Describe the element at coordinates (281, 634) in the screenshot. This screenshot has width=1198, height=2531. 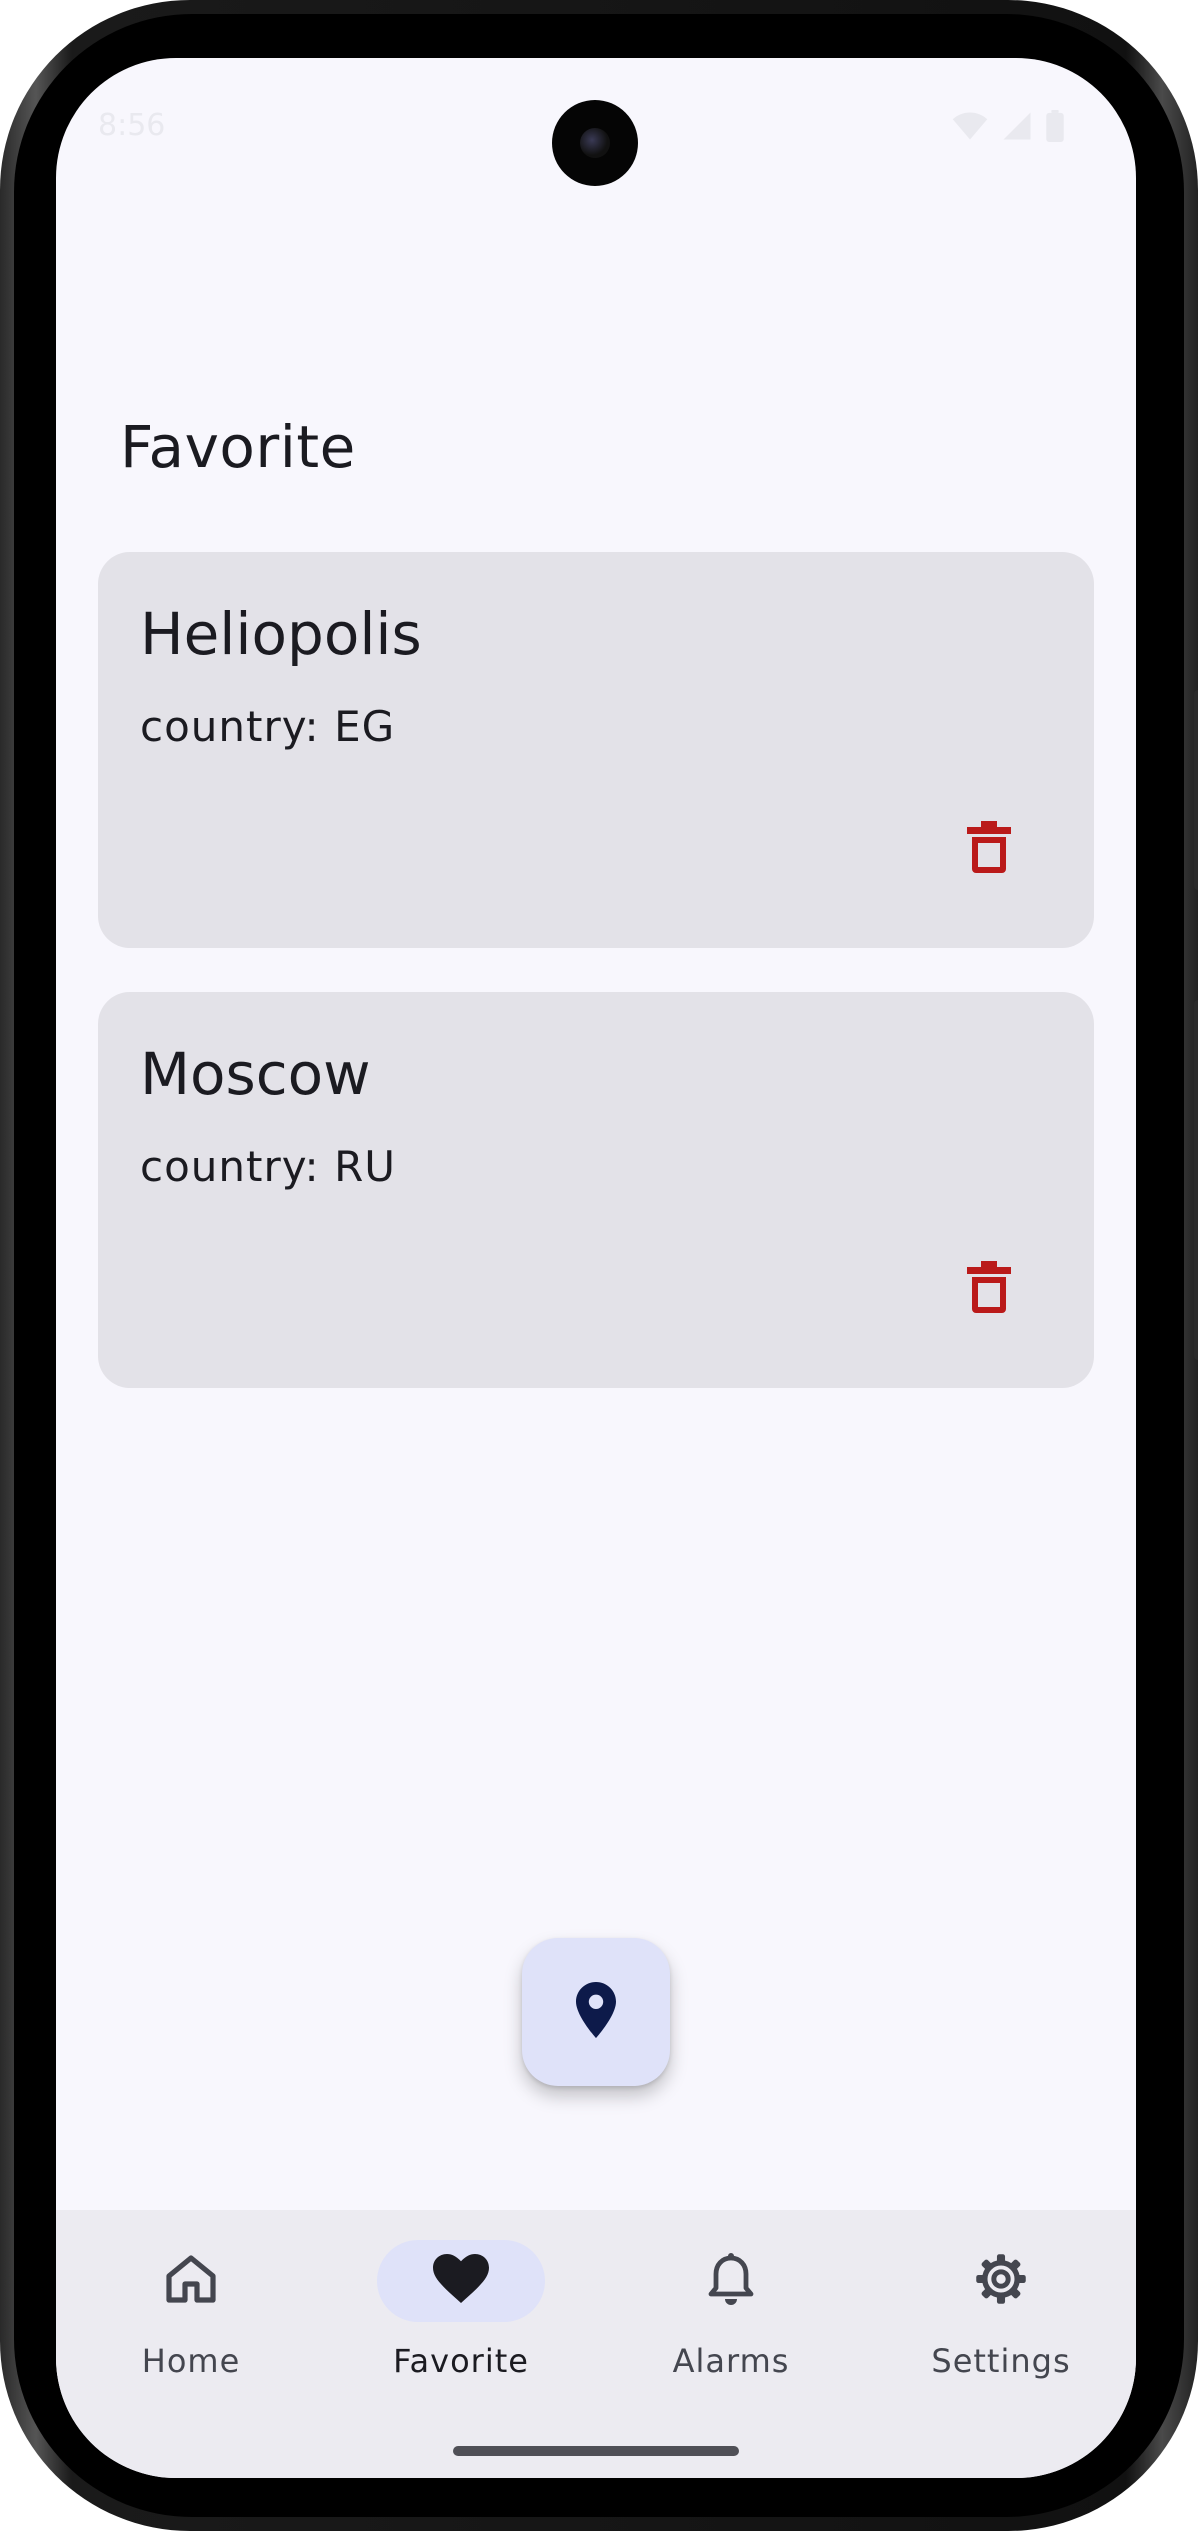
I see `city-name: Heliopolis` at that location.